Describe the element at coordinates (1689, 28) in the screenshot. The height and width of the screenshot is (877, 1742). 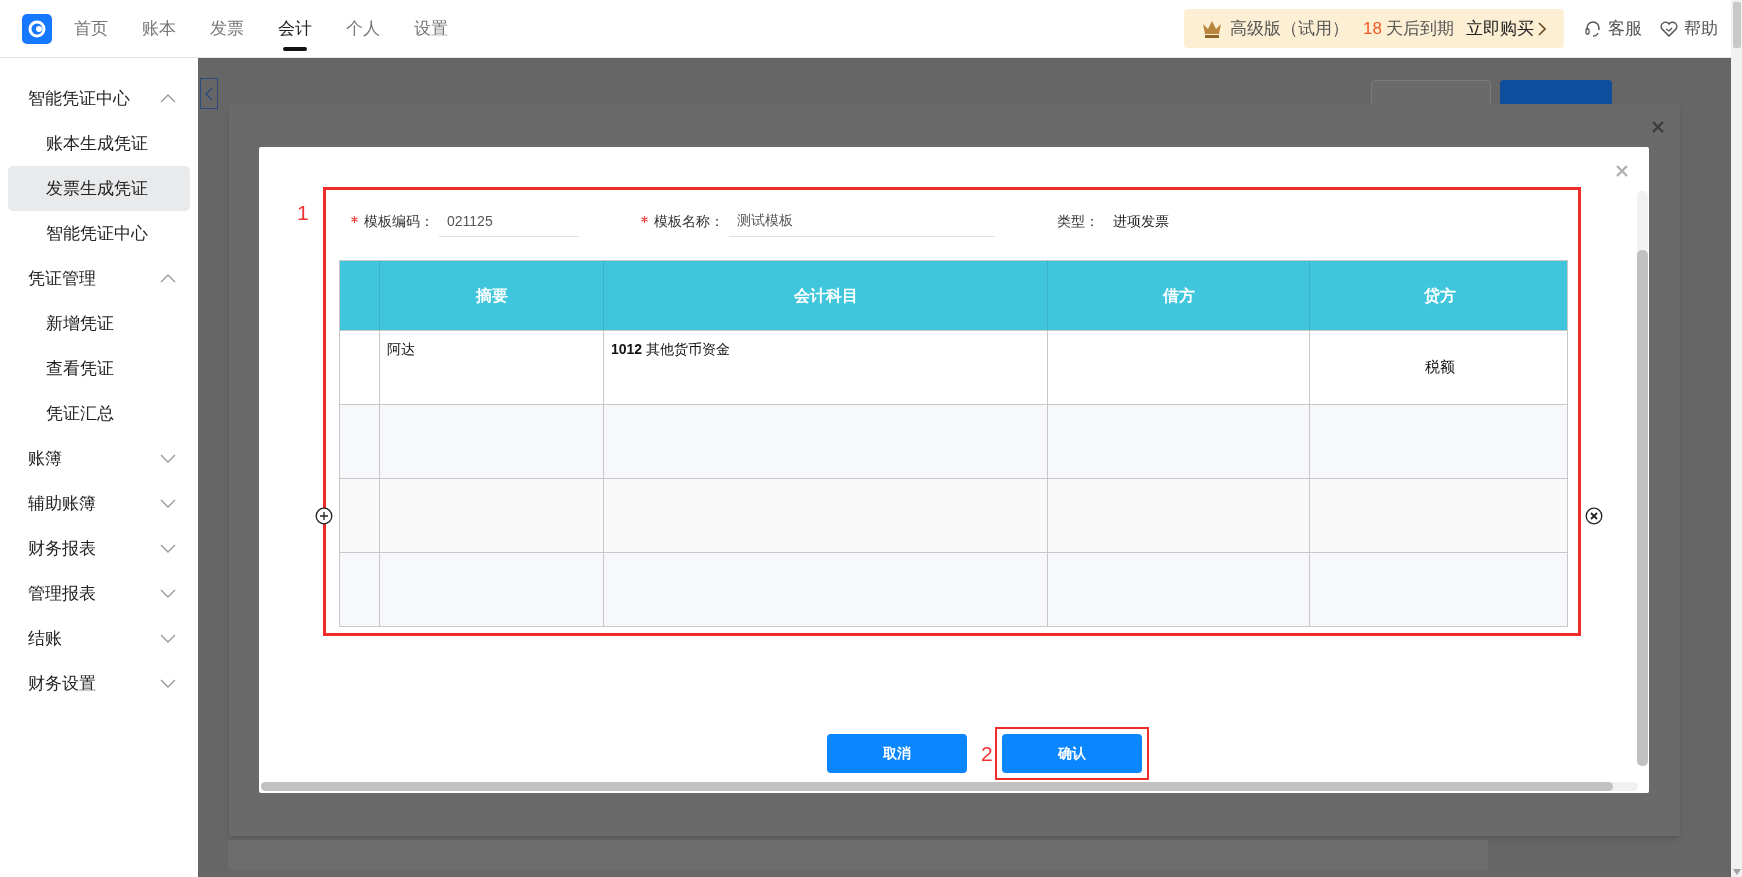
I see `header-link: 帮助` at that location.